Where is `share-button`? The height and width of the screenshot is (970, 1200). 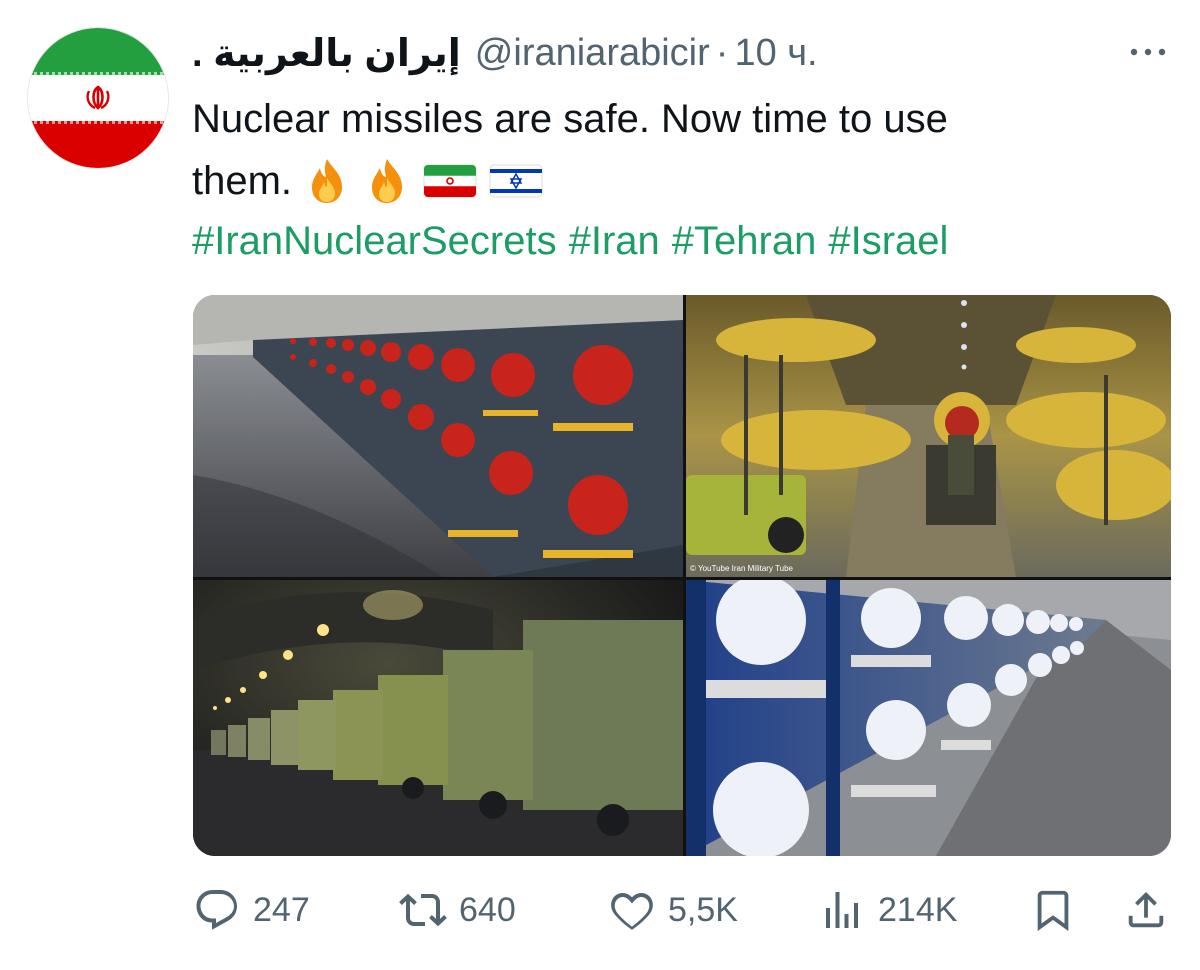 share-button is located at coordinates (1146, 910).